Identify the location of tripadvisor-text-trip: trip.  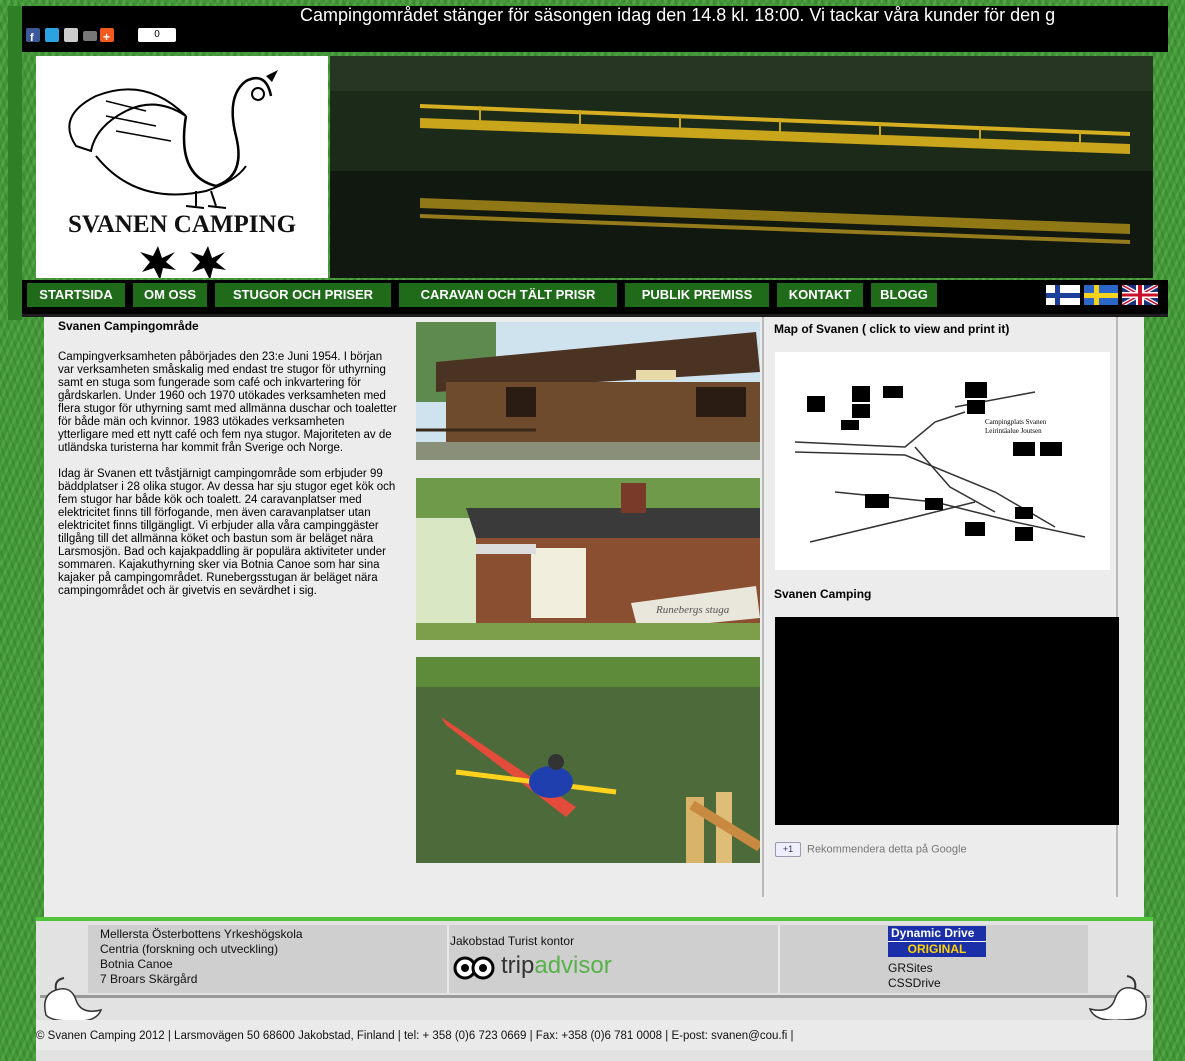
(518, 965).